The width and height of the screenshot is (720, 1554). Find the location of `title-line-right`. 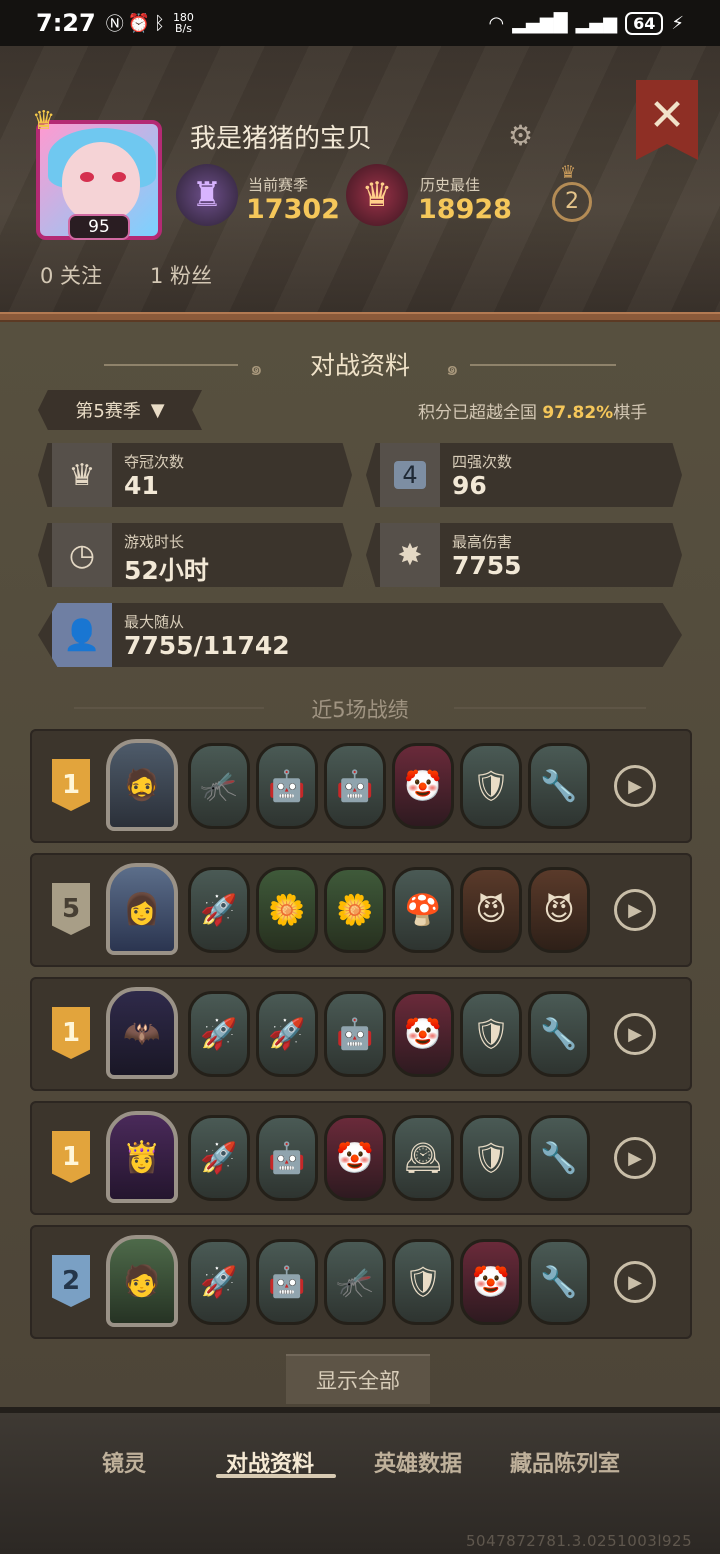

title-line-right is located at coordinates (543, 365).